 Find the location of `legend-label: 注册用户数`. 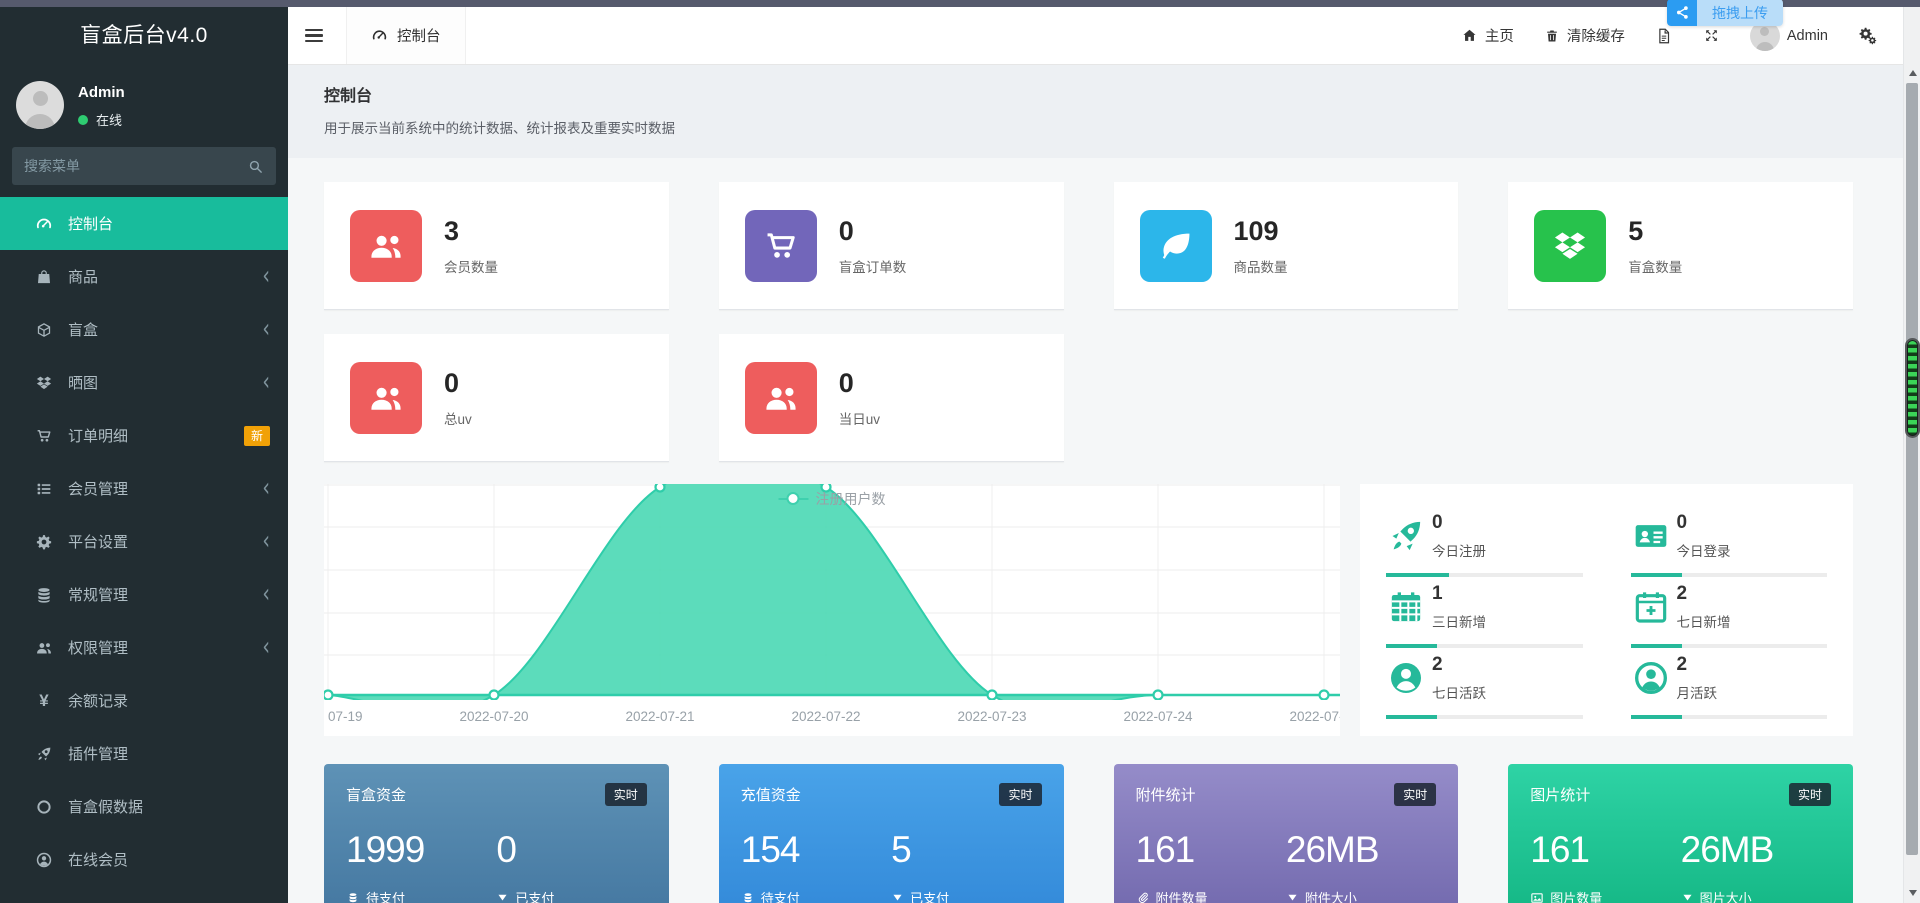

legend-label: 注册用户数 is located at coordinates (850, 499).